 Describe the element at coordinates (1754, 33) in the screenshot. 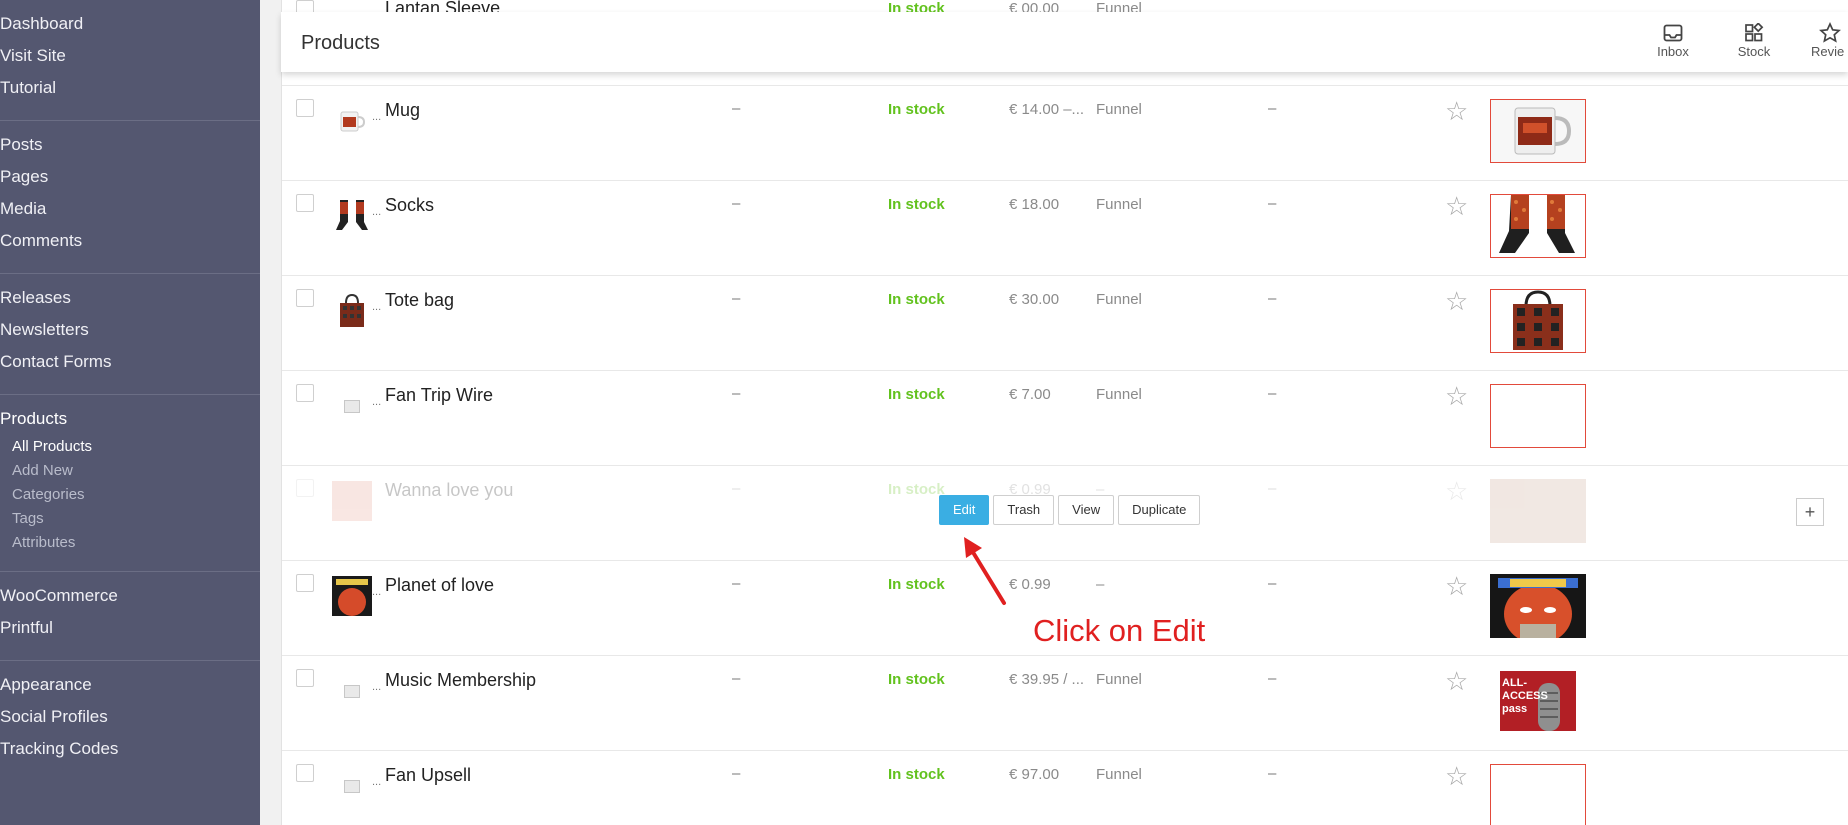

I see `stock-icon` at that location.